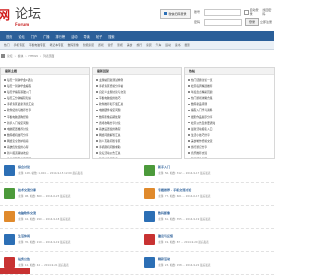  What do you see at coordinates (18, 147) in the screenshot?
I see `panel-list-label: 系统优化使用心得` at bounding box center [18, 147].